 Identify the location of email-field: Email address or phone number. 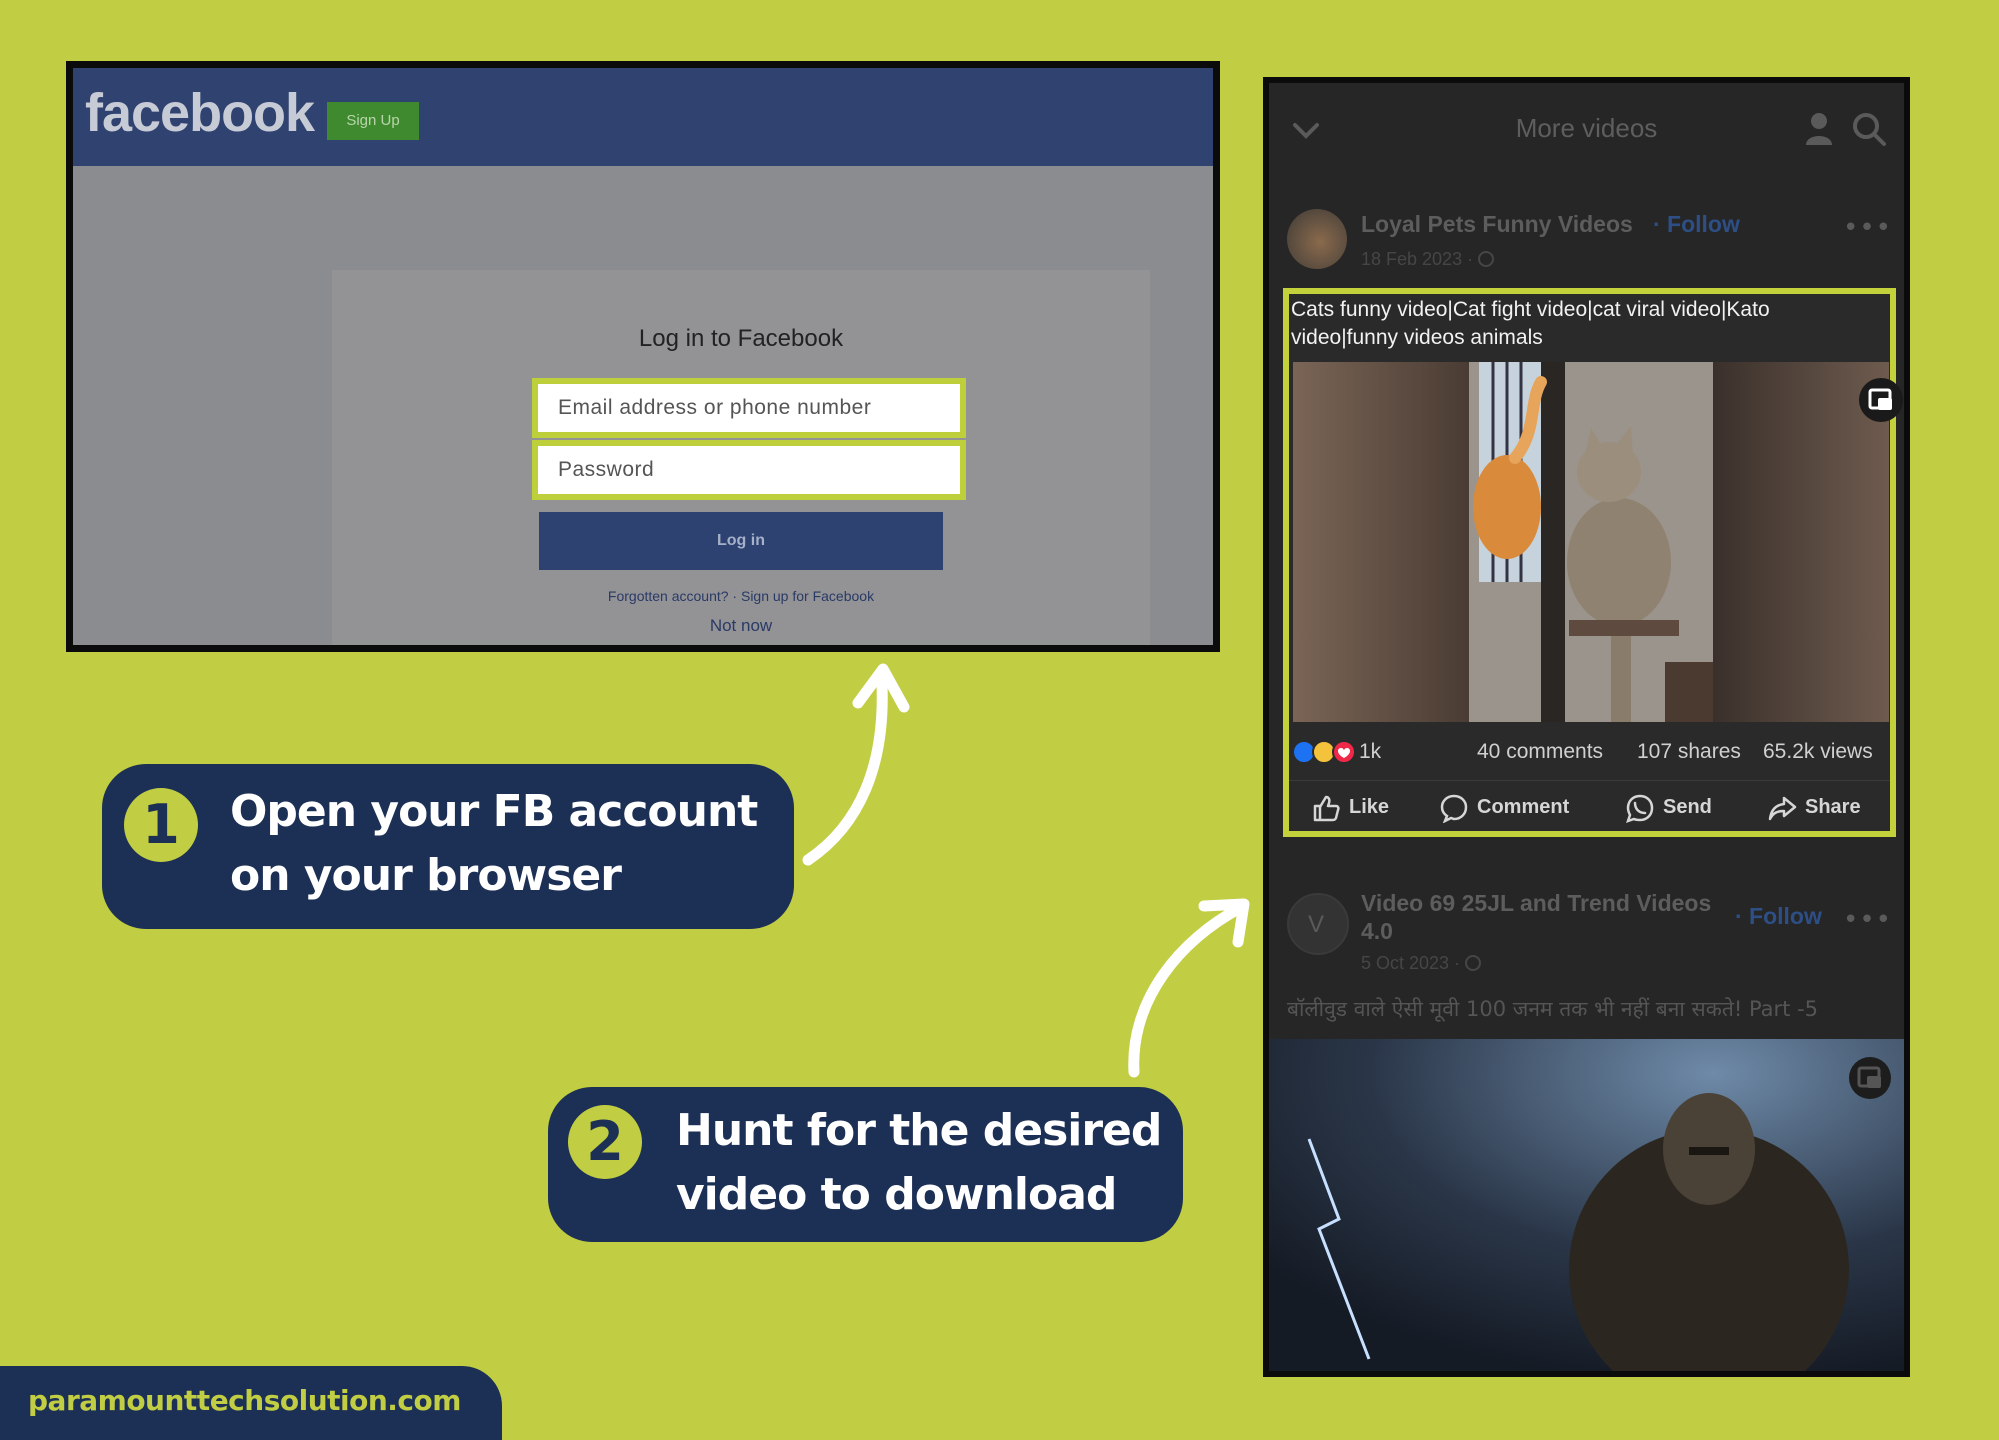
(749, 408).